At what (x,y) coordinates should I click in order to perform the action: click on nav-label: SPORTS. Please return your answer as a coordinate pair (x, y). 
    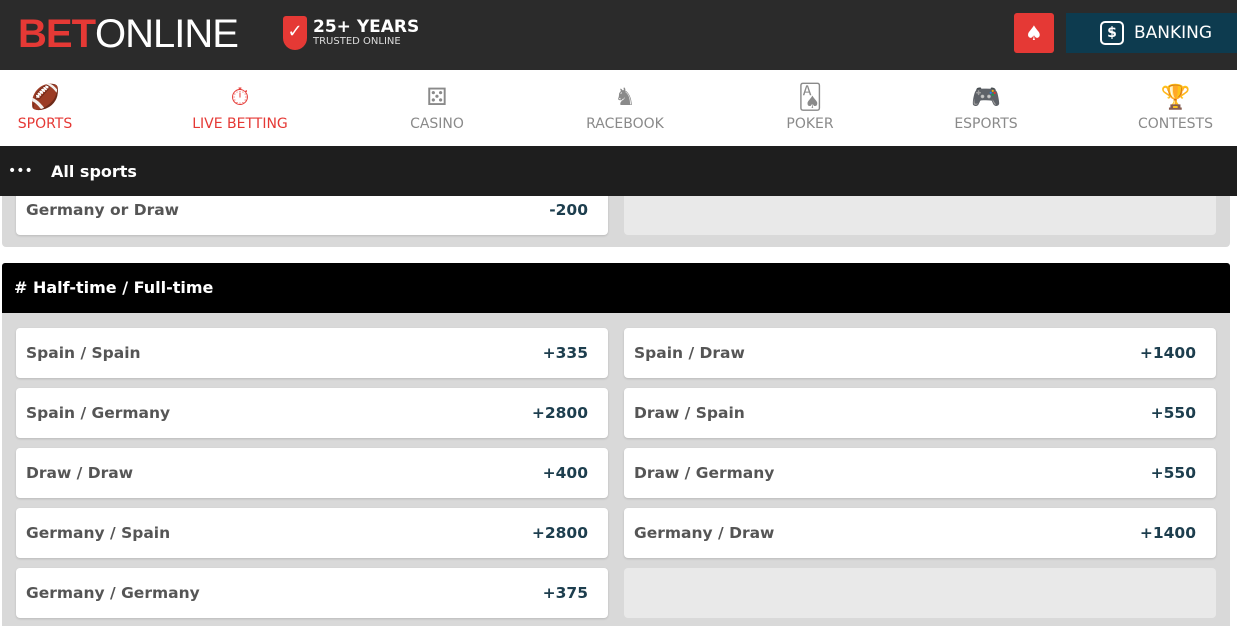
    Looking at the image, I should click on (45, 124).